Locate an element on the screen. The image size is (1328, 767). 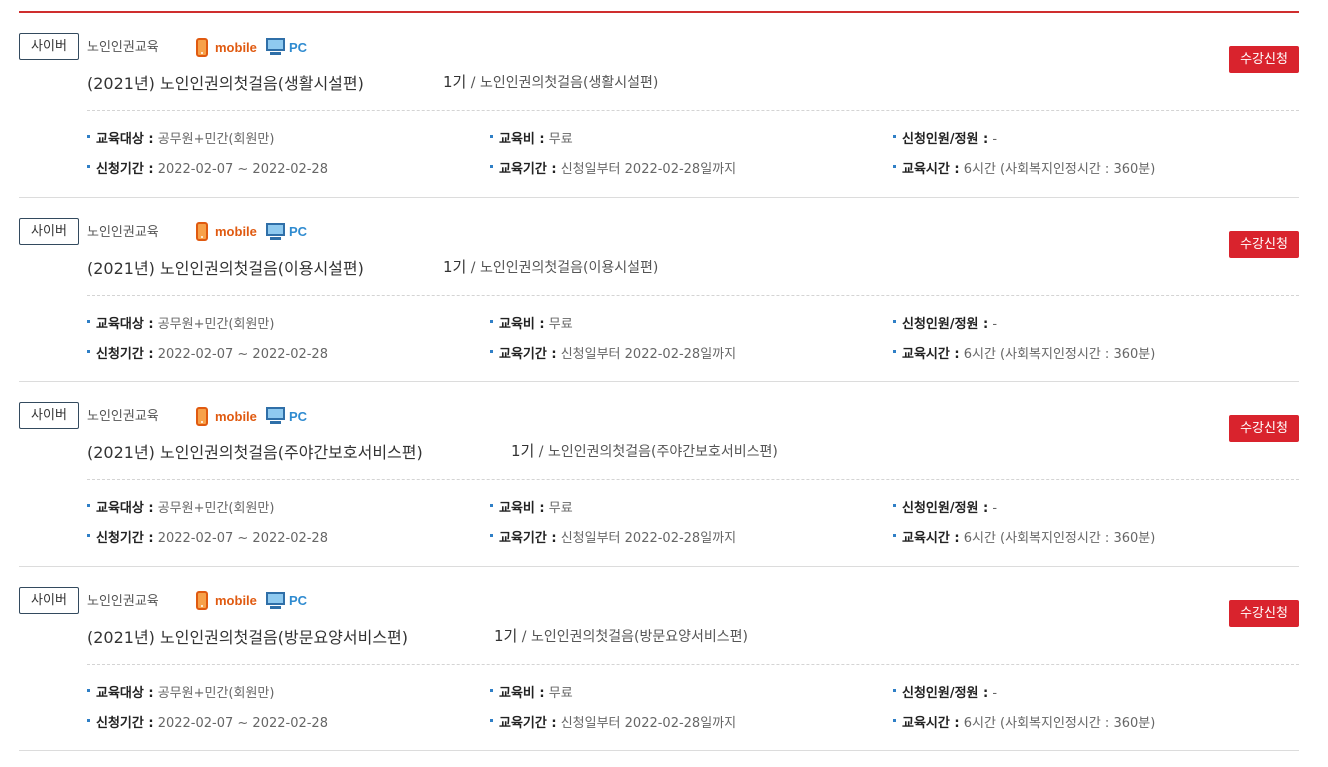
round-course-name: / 노인인권의첫걸음(주야간보호서비스편) is located at coordinates (656, 452).